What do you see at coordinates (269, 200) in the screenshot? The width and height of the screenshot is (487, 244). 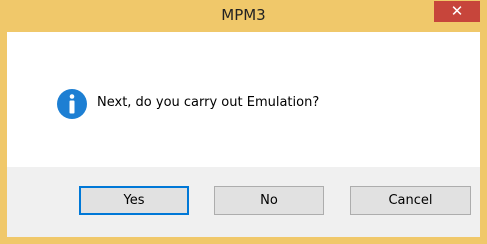 I see `no-button: No` at bounding box center [269, 200].